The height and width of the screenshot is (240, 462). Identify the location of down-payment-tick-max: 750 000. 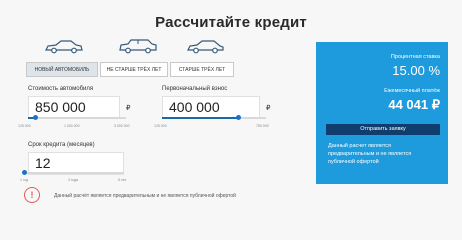
(262, 126).